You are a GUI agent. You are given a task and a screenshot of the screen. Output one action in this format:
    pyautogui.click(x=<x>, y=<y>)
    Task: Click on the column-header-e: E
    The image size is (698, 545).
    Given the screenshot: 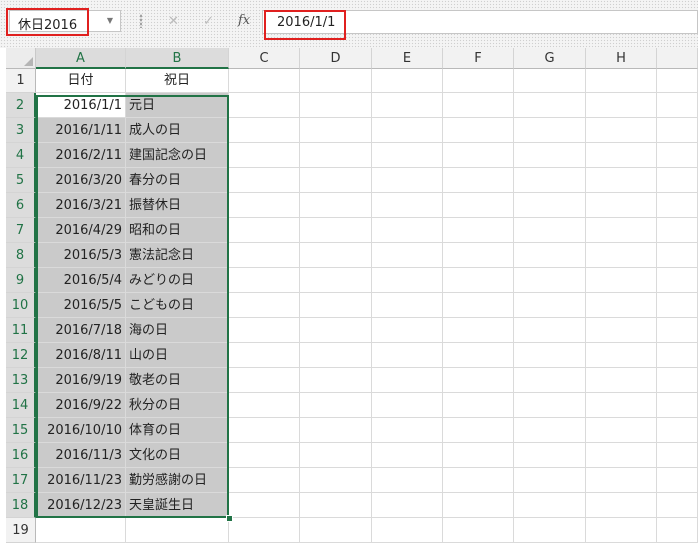 What is the action you would take?
    pyautogui.click(x=407, y=58)
    